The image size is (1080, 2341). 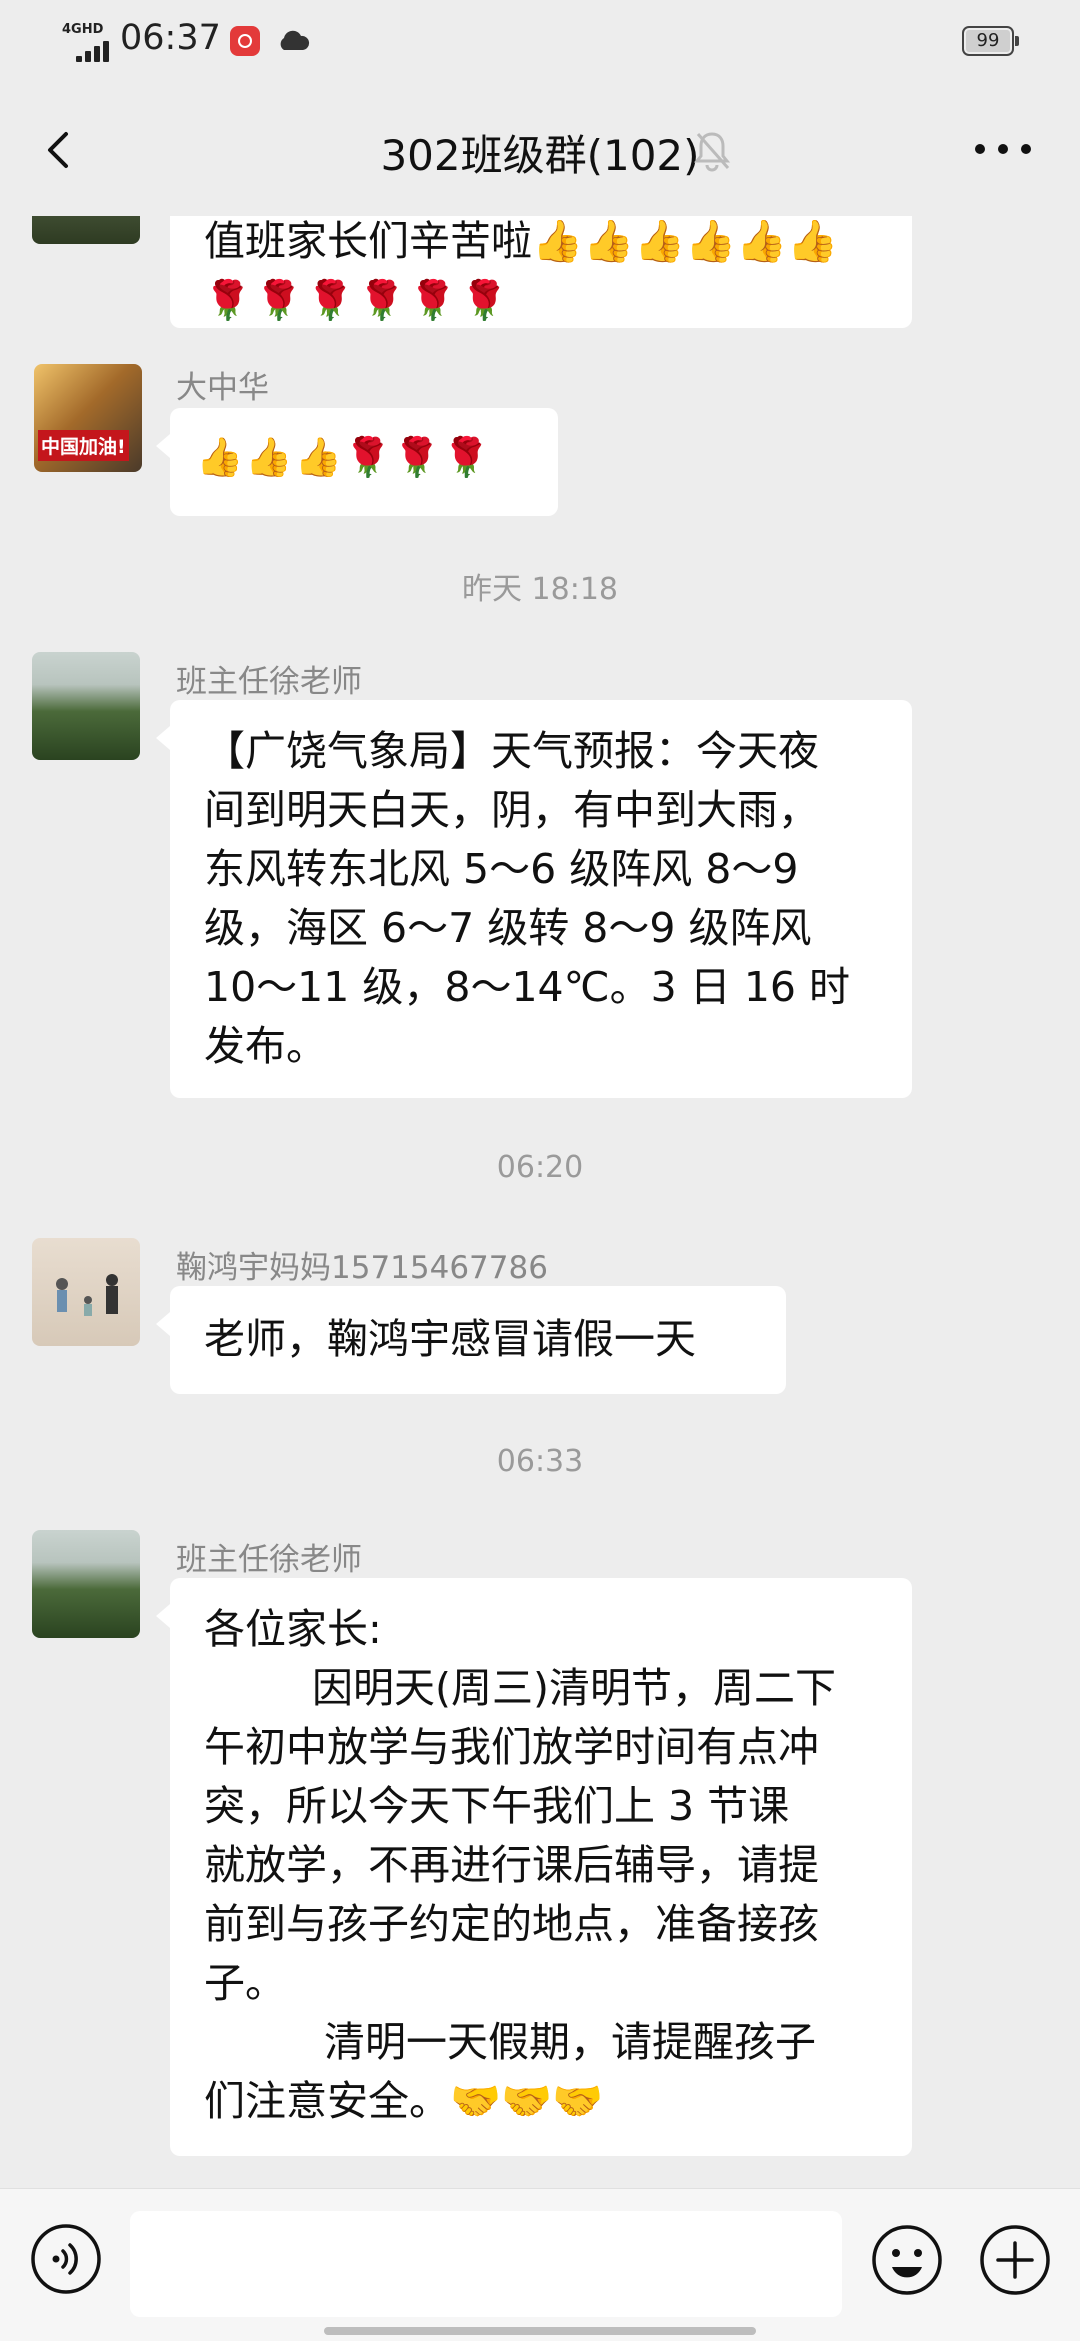 I want to click on app-notification-icon, so click(x=245, y=41).